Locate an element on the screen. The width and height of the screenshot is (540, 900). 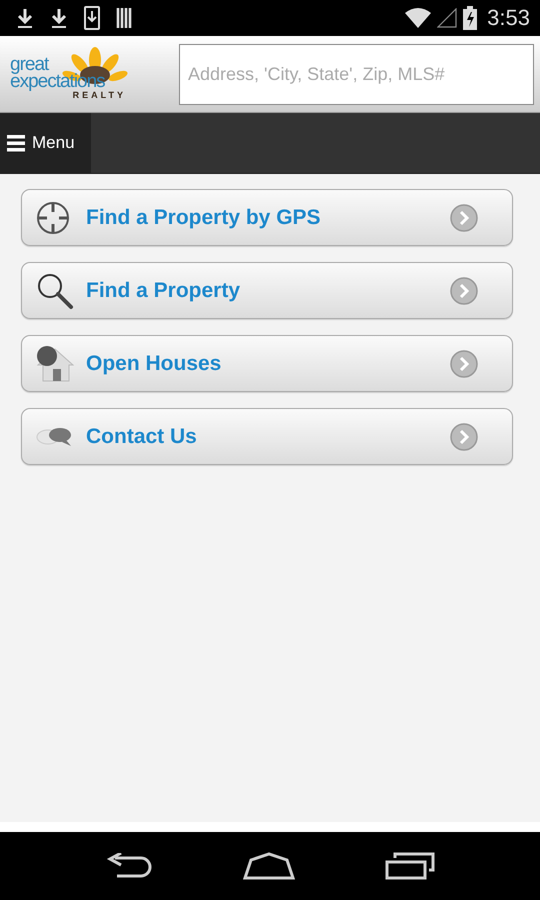
recent-apps-icon is located at coordinates (410, 866).